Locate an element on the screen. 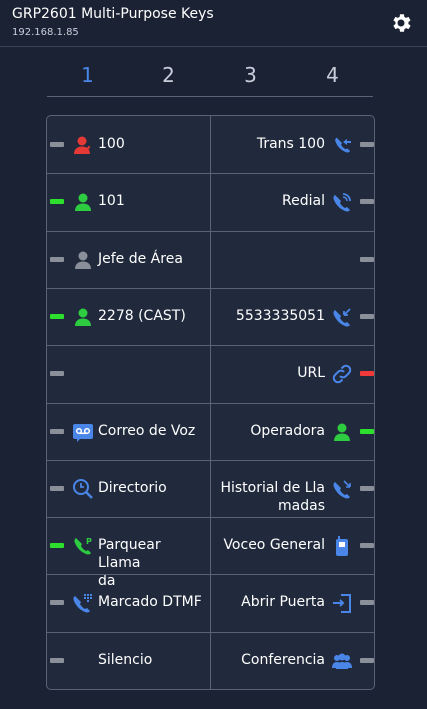  key-left-3: Jefe de Área is located at coordinates (128, 259).